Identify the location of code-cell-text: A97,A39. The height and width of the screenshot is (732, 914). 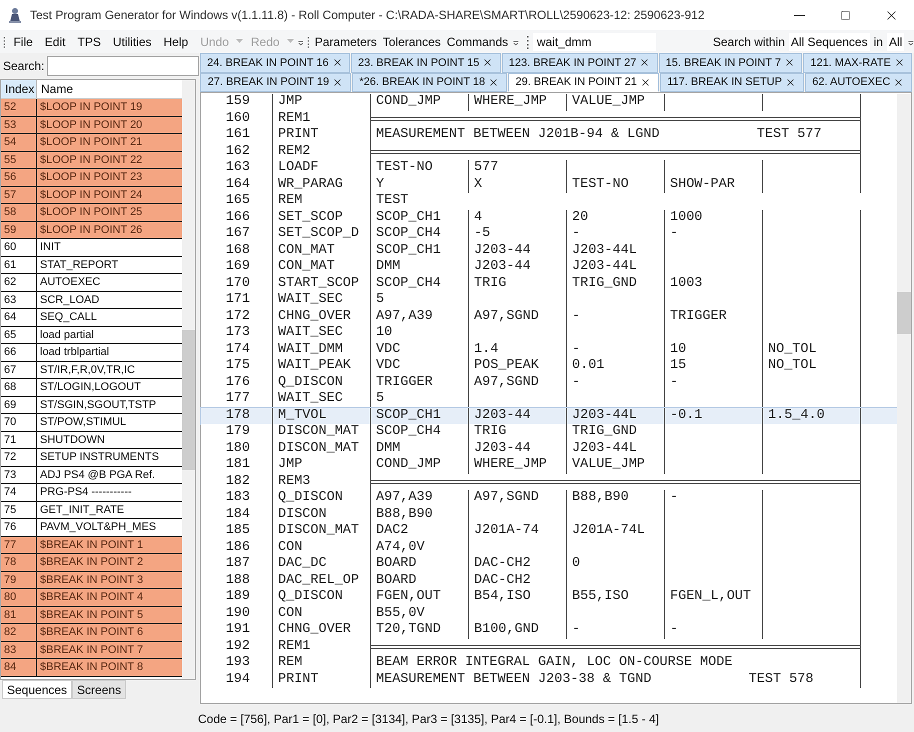
(404, 498).